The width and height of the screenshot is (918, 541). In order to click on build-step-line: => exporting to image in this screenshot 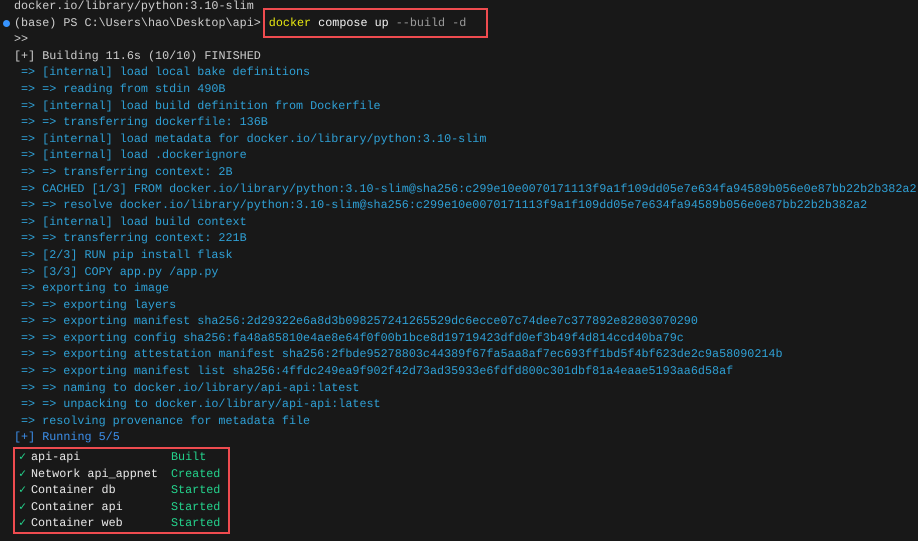, I will do `click(95, 288)`.